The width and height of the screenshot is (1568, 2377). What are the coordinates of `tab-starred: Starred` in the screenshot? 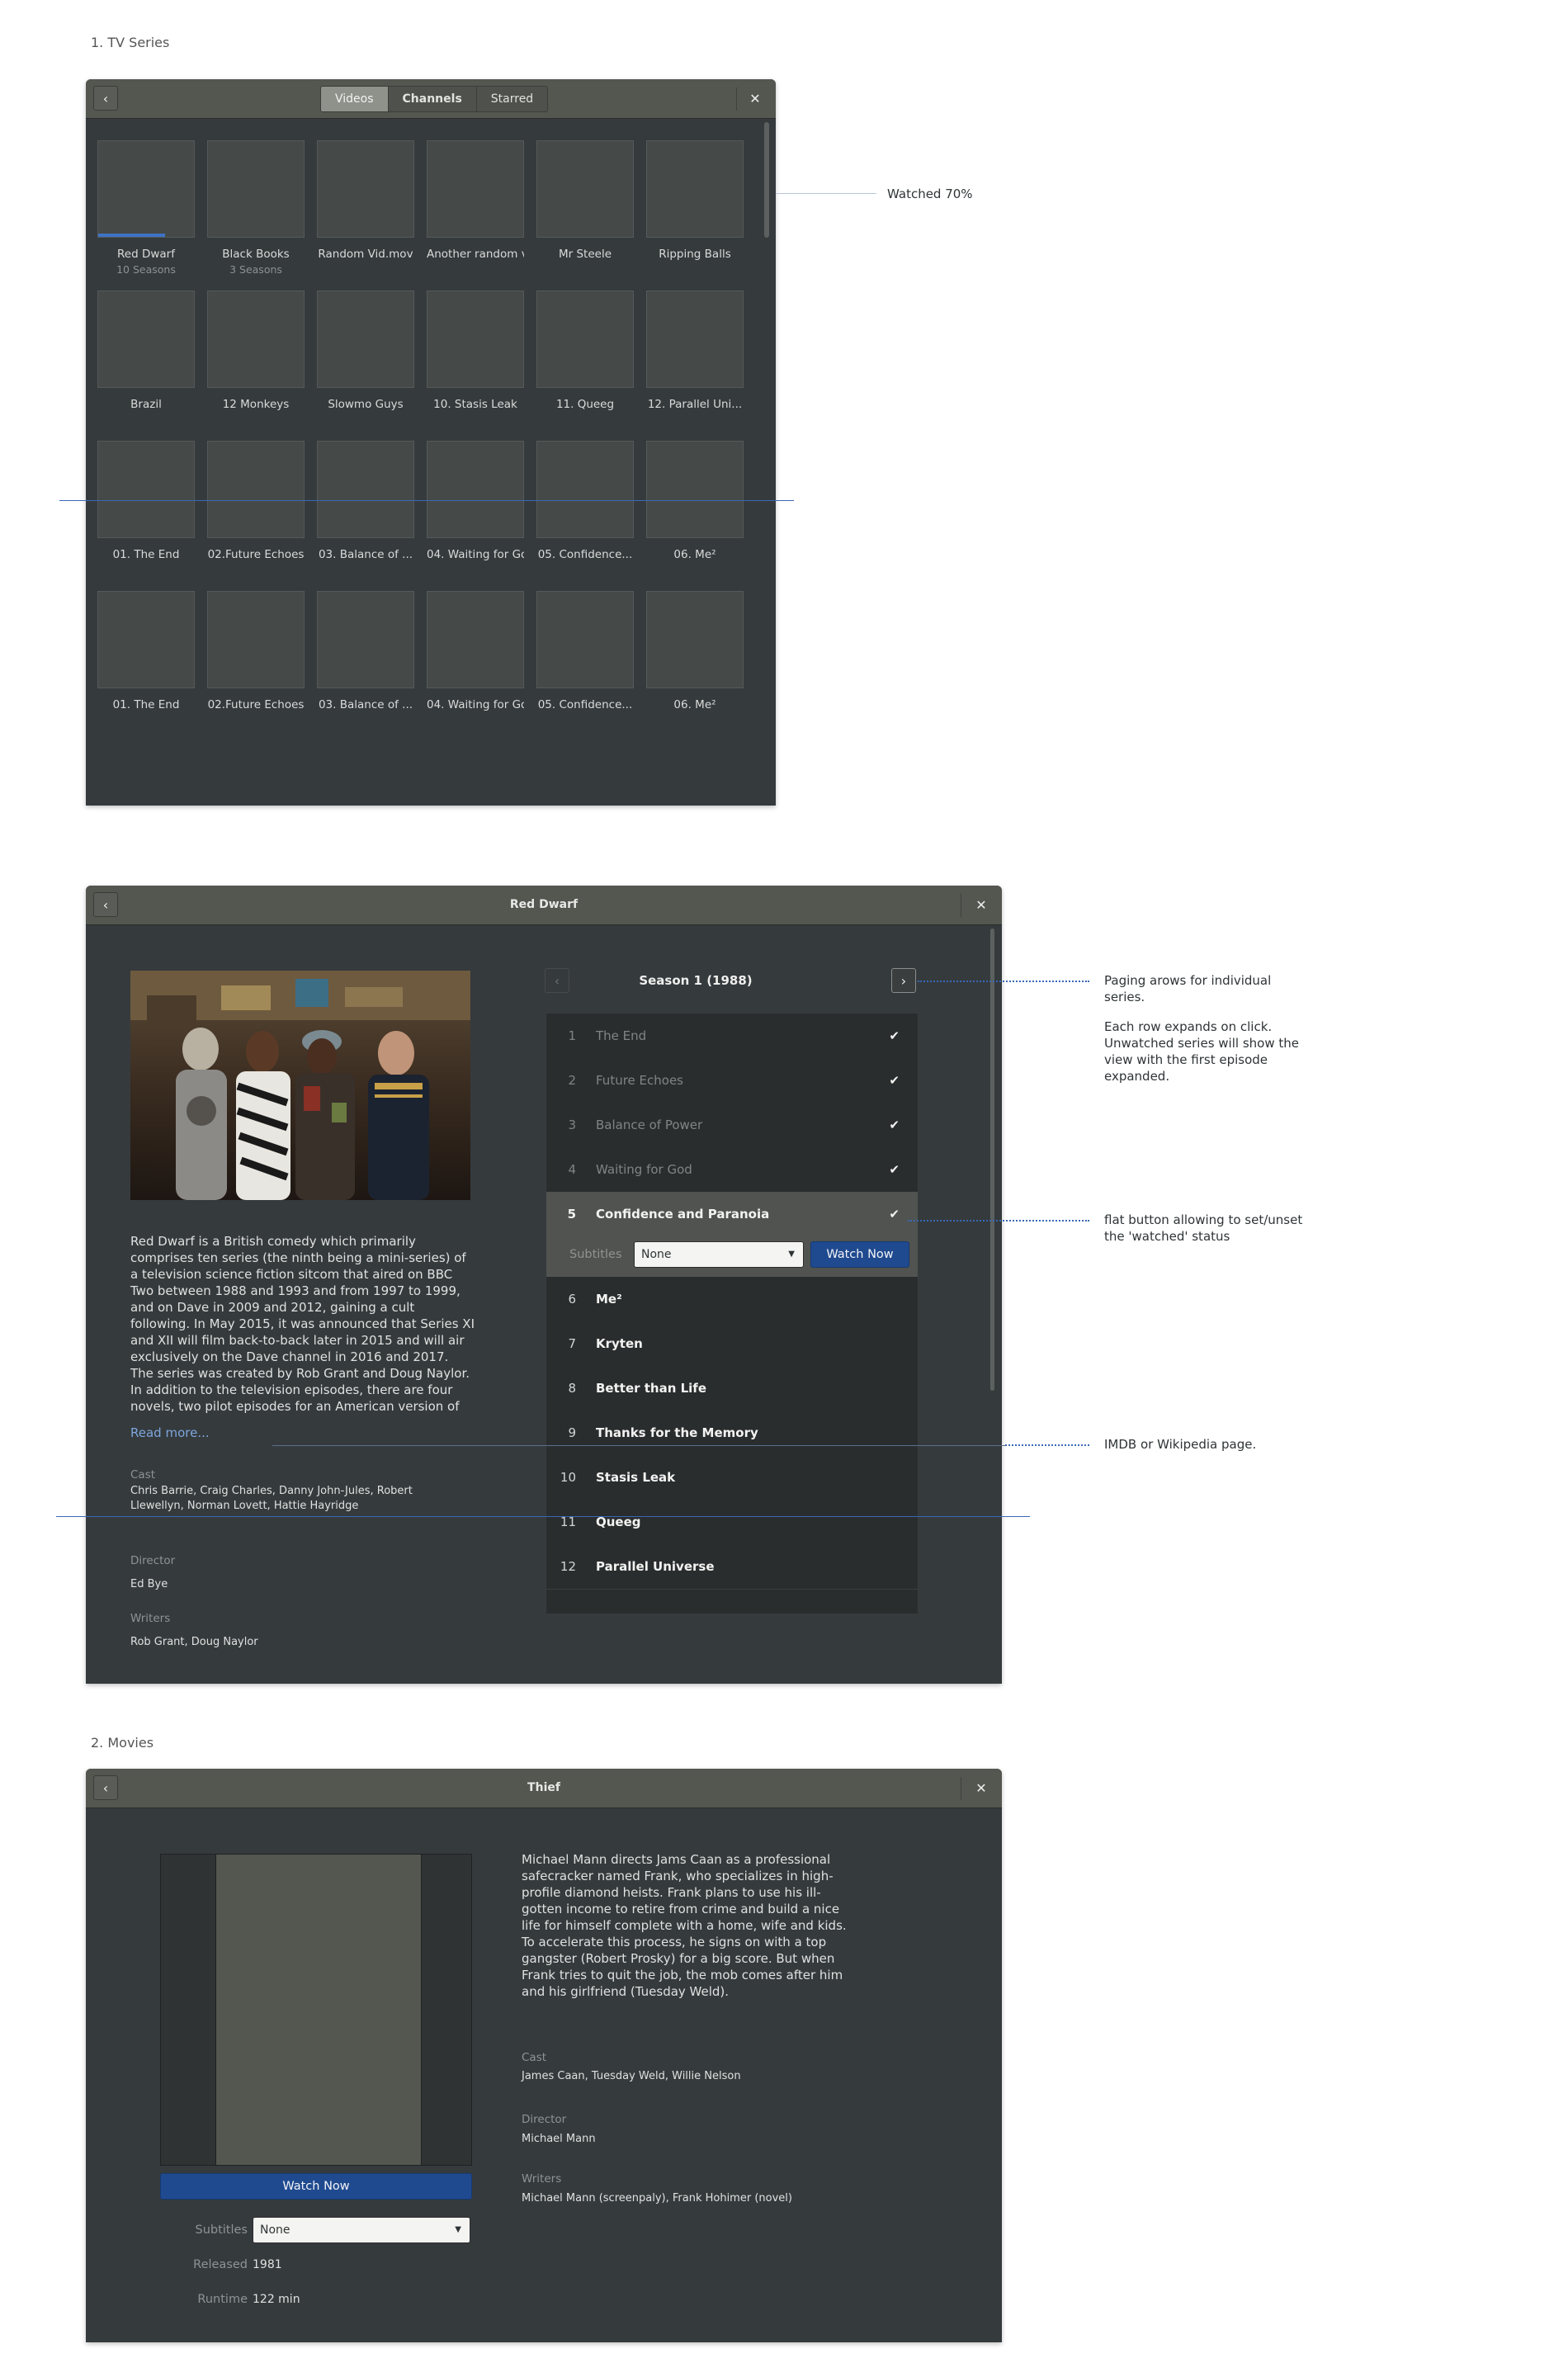 It's located at (512, 99).